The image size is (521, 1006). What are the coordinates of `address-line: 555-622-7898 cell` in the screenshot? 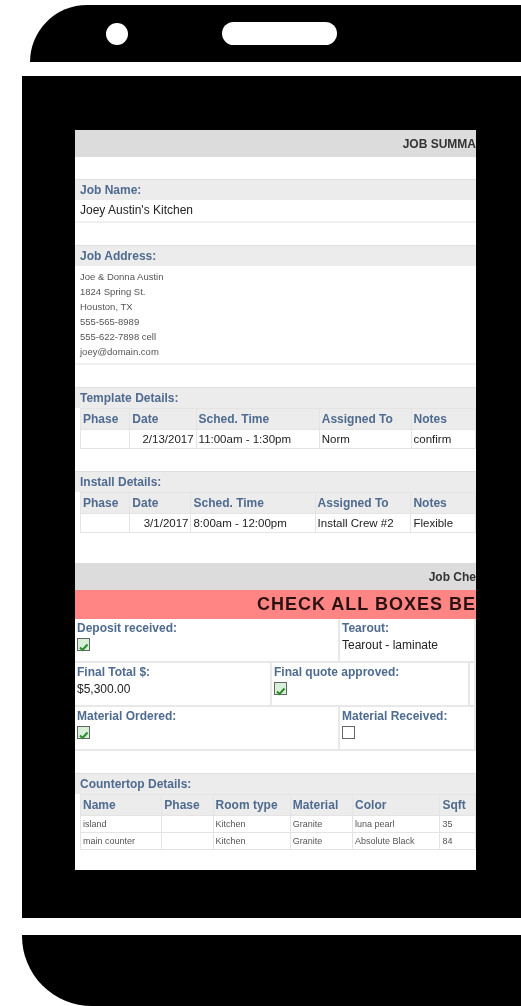 It's located at (119, 337).